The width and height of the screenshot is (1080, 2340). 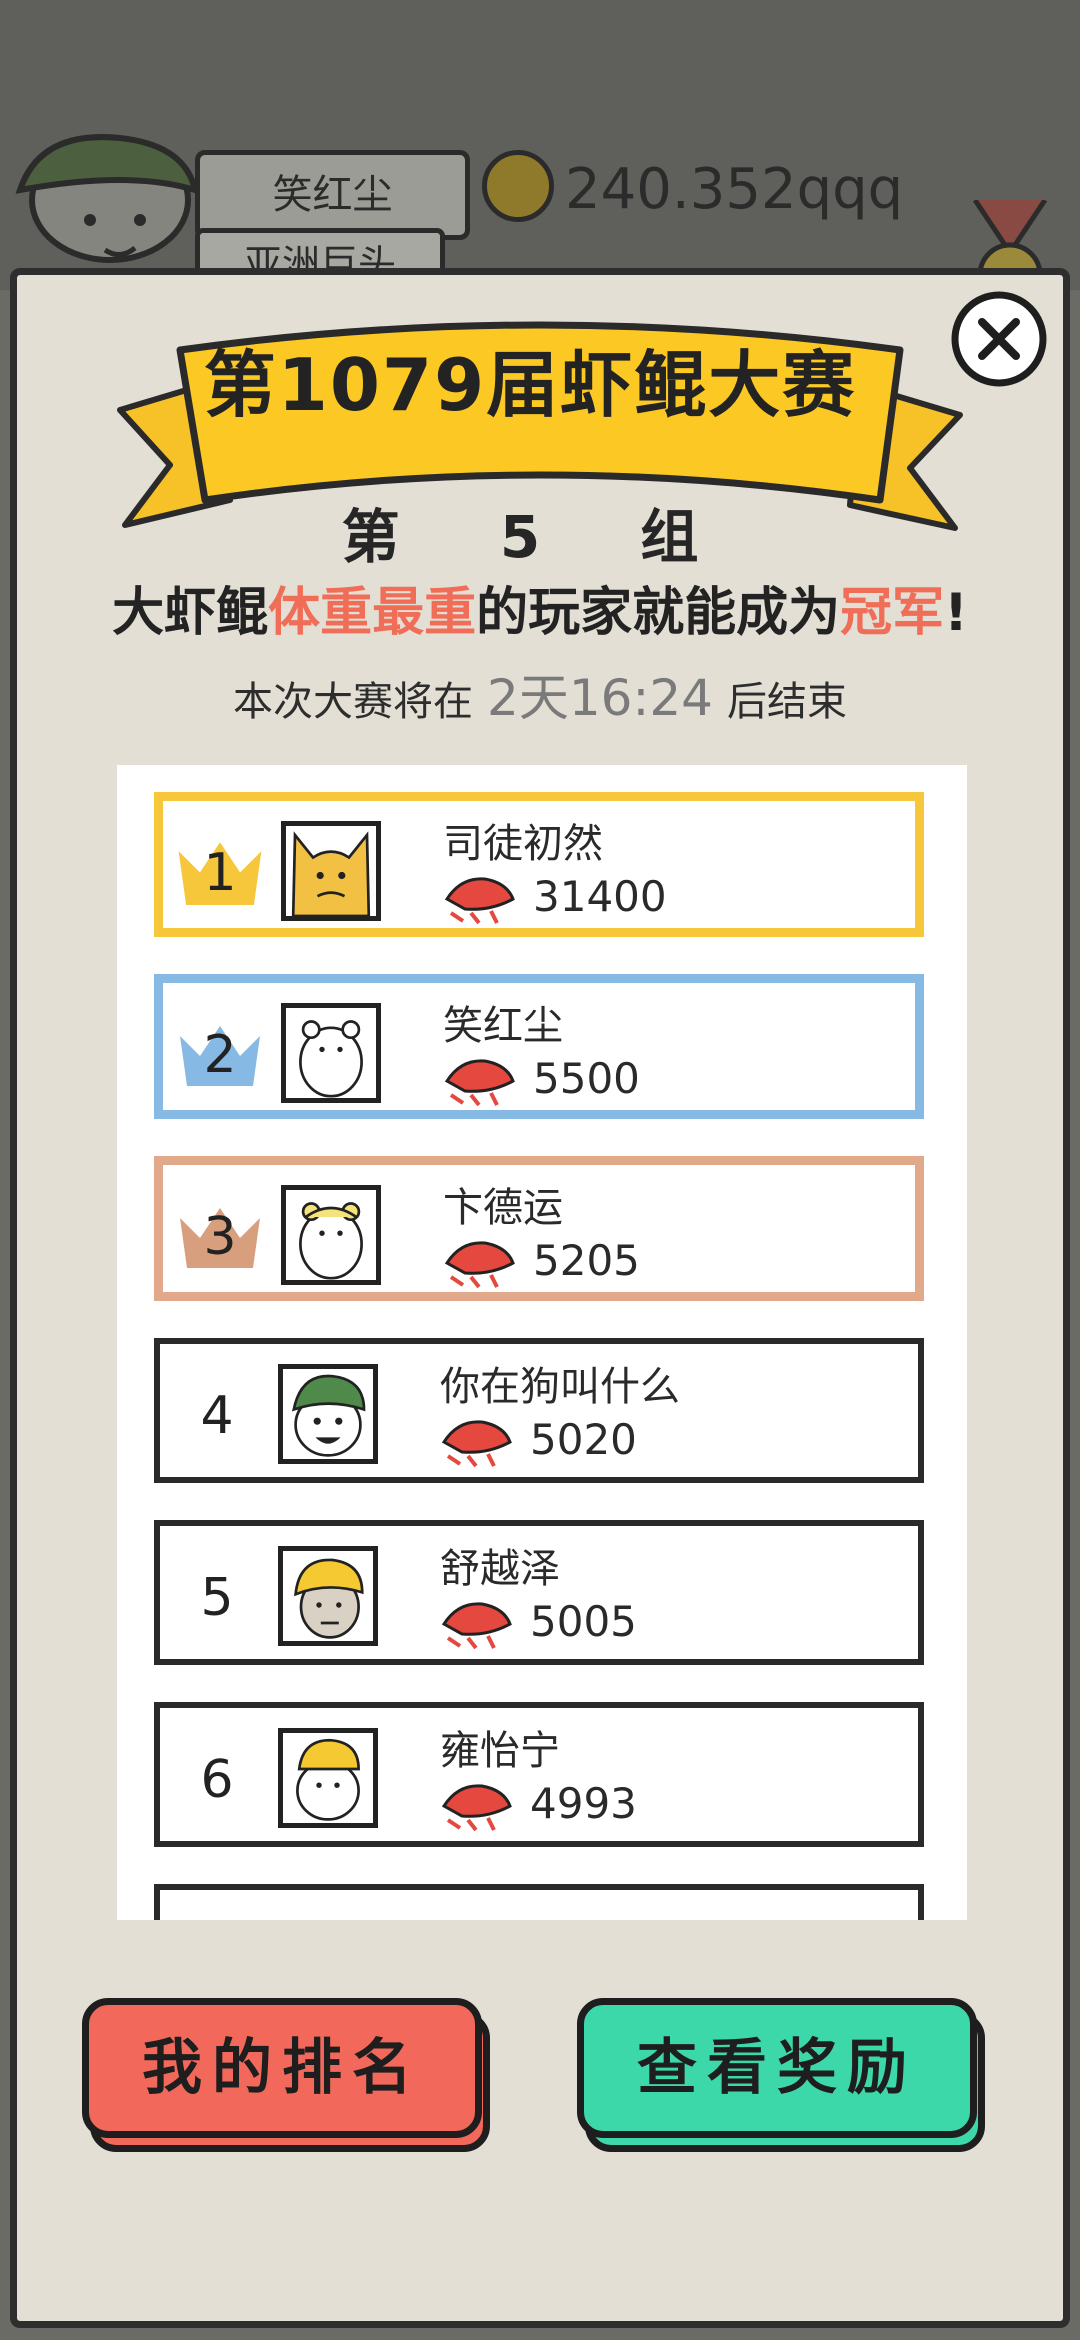 I want to click on rule-part: 大虾鲲, so click(x=190, y=613).